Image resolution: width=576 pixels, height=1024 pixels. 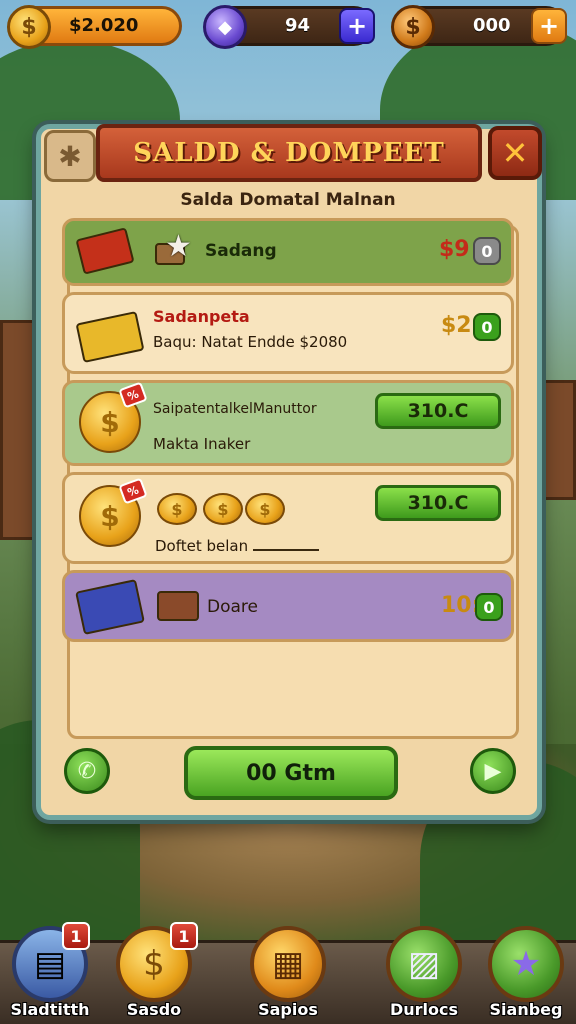 I want to click on nav-item-1: $ 1 Sasdo, so click(x=154, y=972).